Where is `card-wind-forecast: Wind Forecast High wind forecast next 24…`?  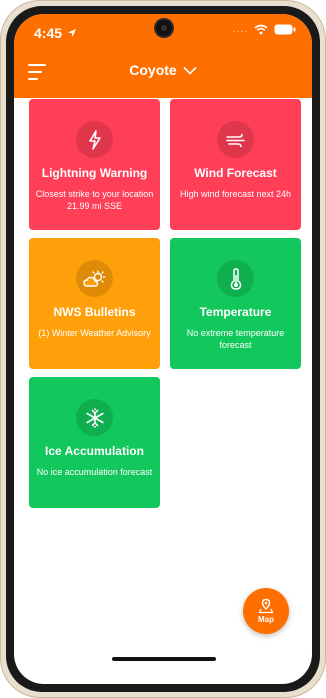
card-wind-forecast: Wind Forecast High wind forecast next 24… is located at coordinates (235, 164).